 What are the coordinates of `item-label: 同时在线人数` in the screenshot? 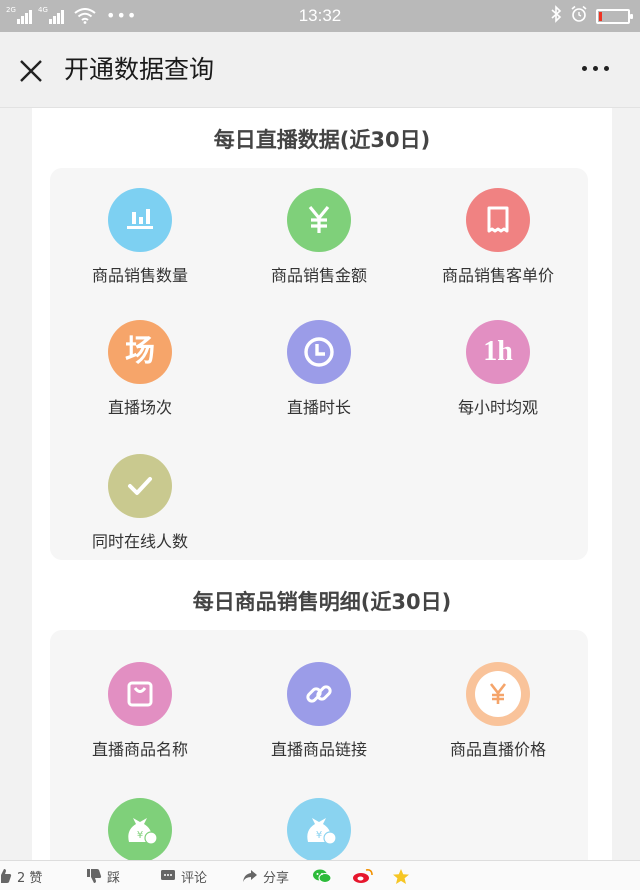 It's located at (139, 541).